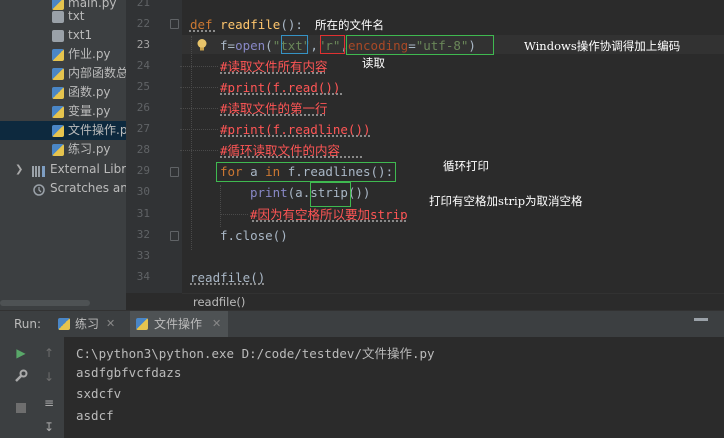  What do you see at coordinates (21, 353) in the screenshot?
I see `rerun-icon: ▶` at bounding box center [21, 353].